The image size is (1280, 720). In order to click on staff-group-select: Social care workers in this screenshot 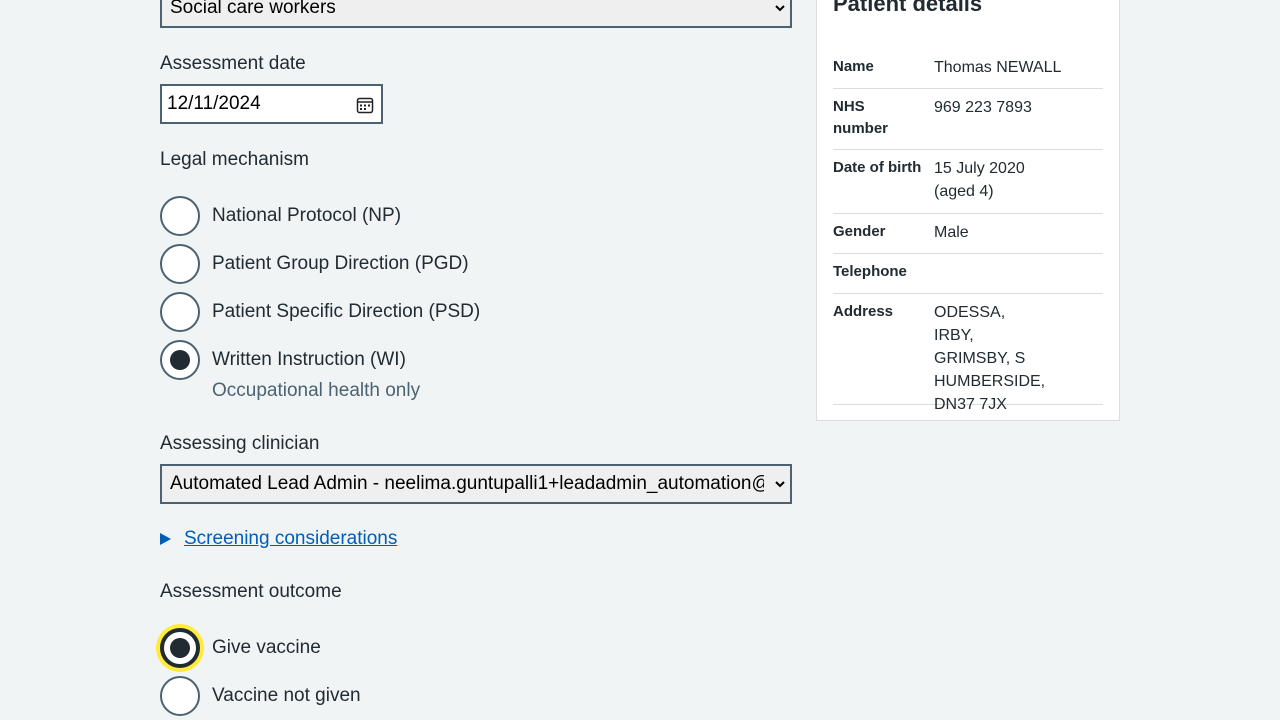, I will do `click(476, 14)`.